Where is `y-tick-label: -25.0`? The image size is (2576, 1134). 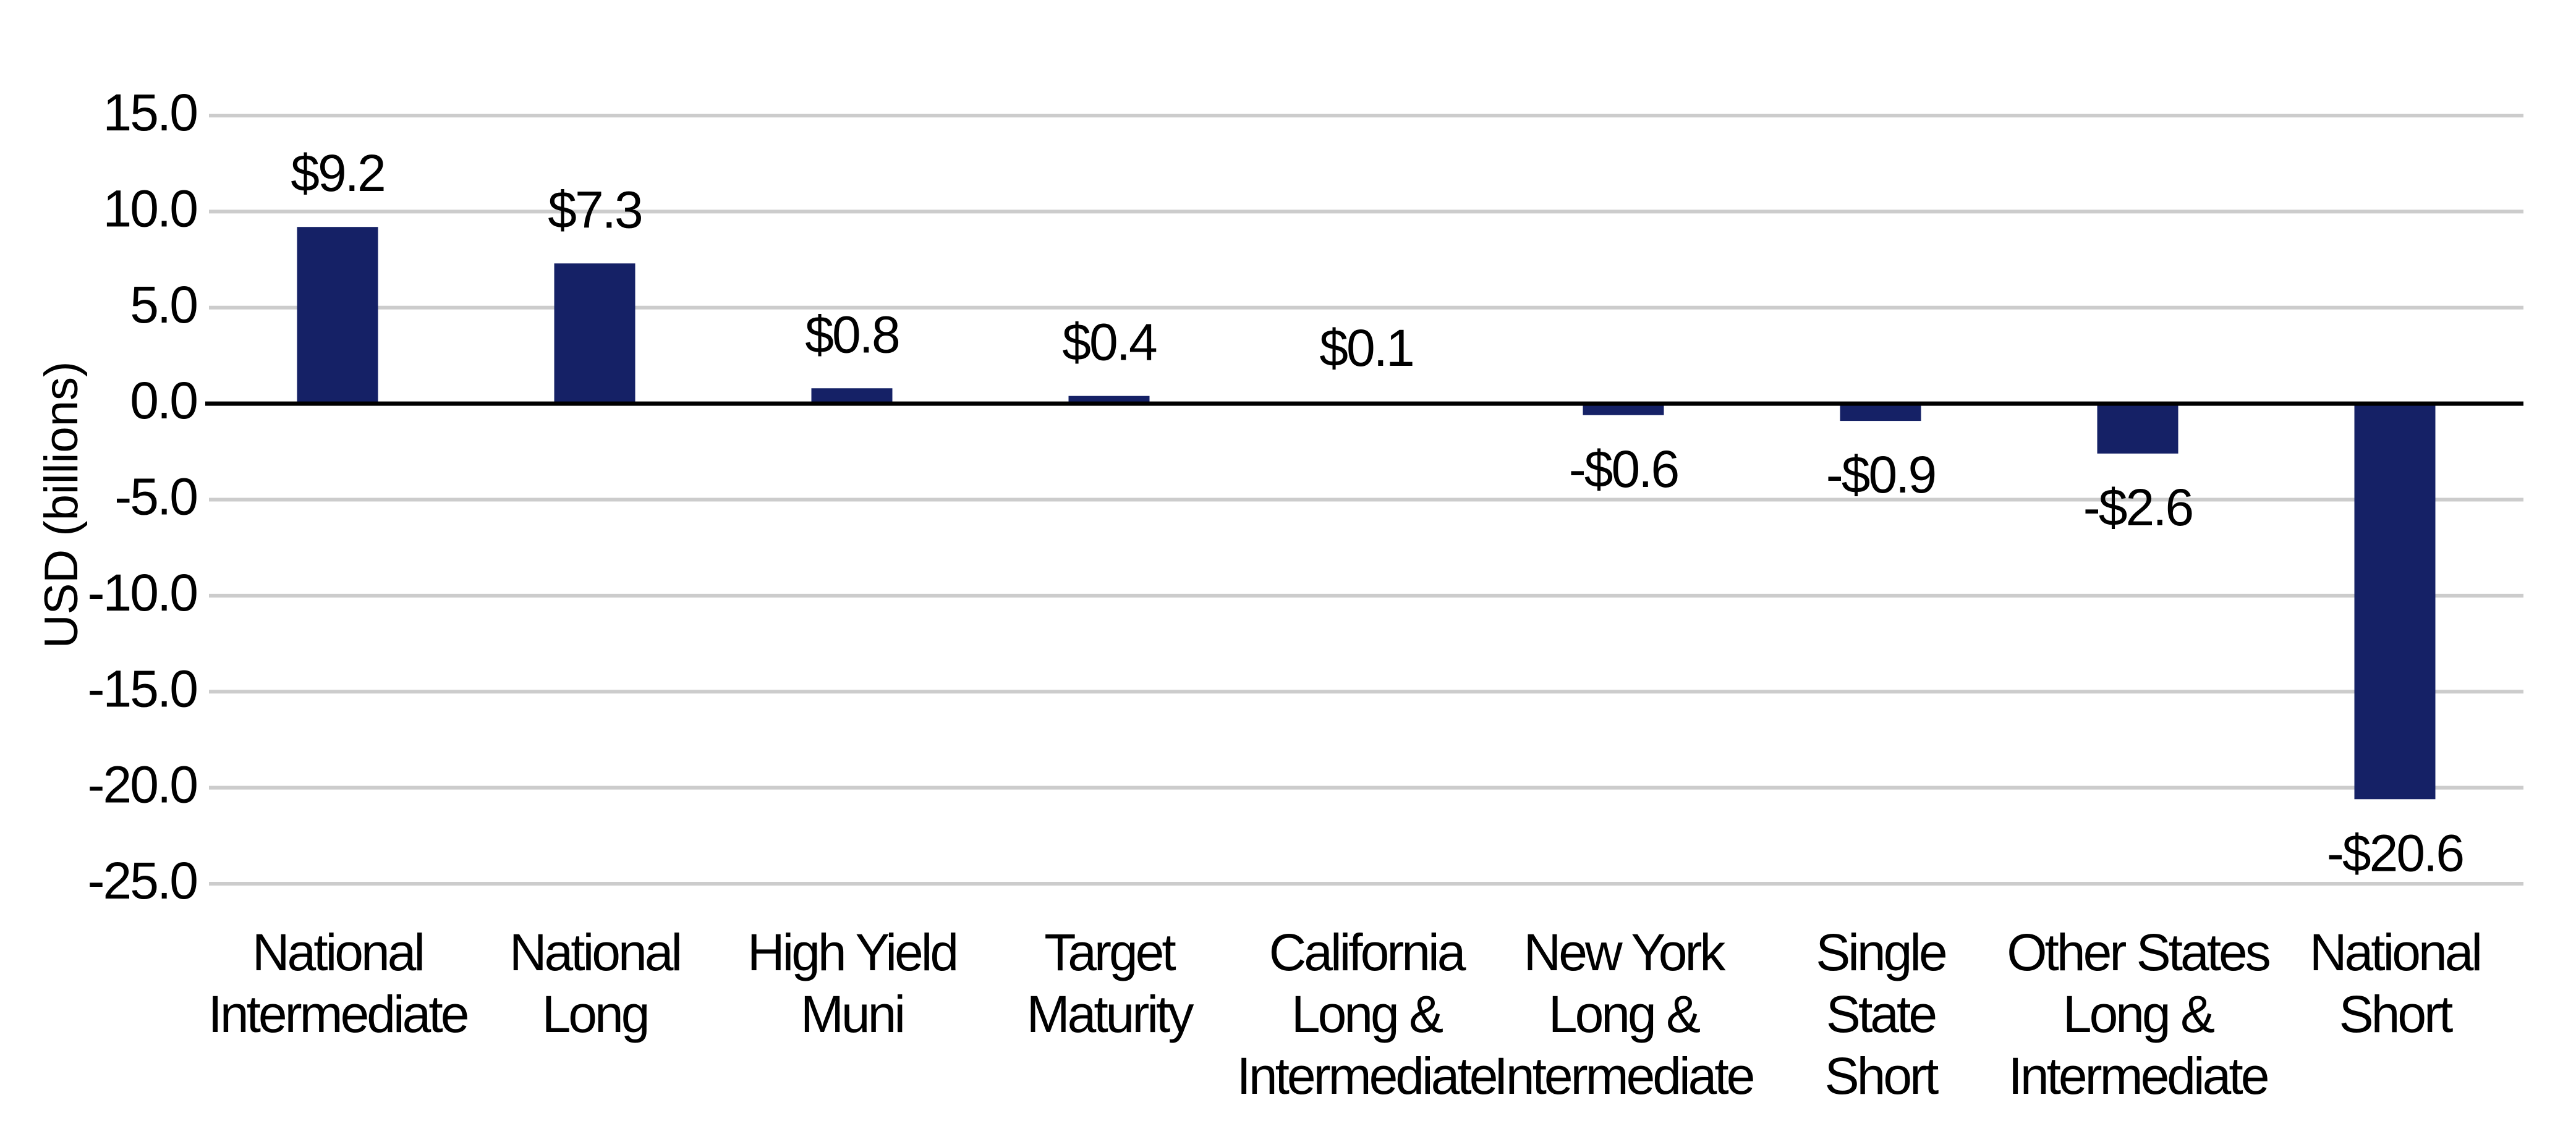 y-tick-label: -25.0 is located at coordinates (142, 881).